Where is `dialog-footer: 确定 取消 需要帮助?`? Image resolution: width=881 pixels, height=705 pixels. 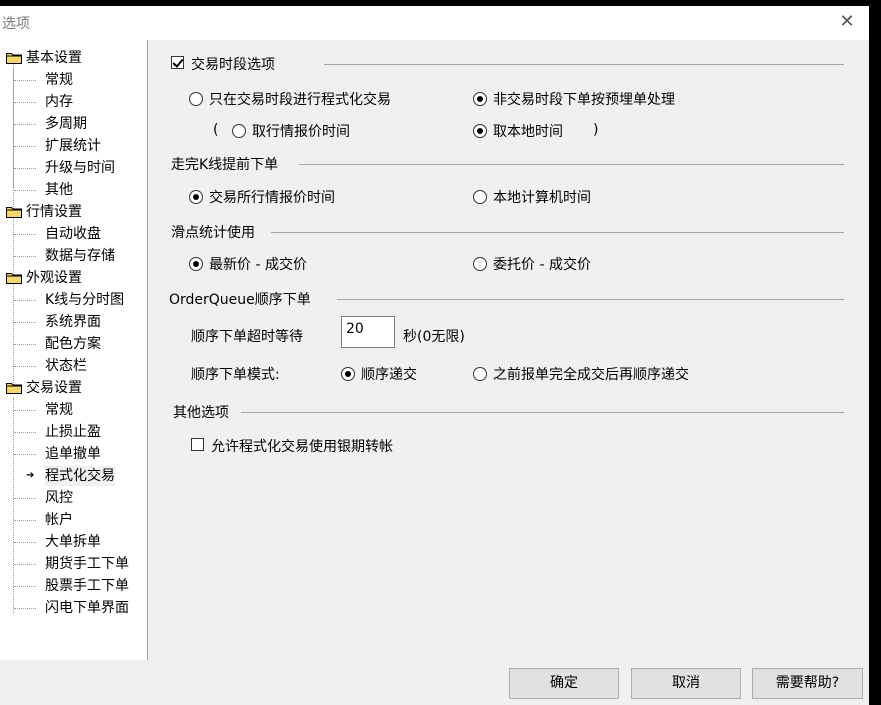 dialog-footer: 确定 取消 需要帮助? is located at coordinates (434, 682).